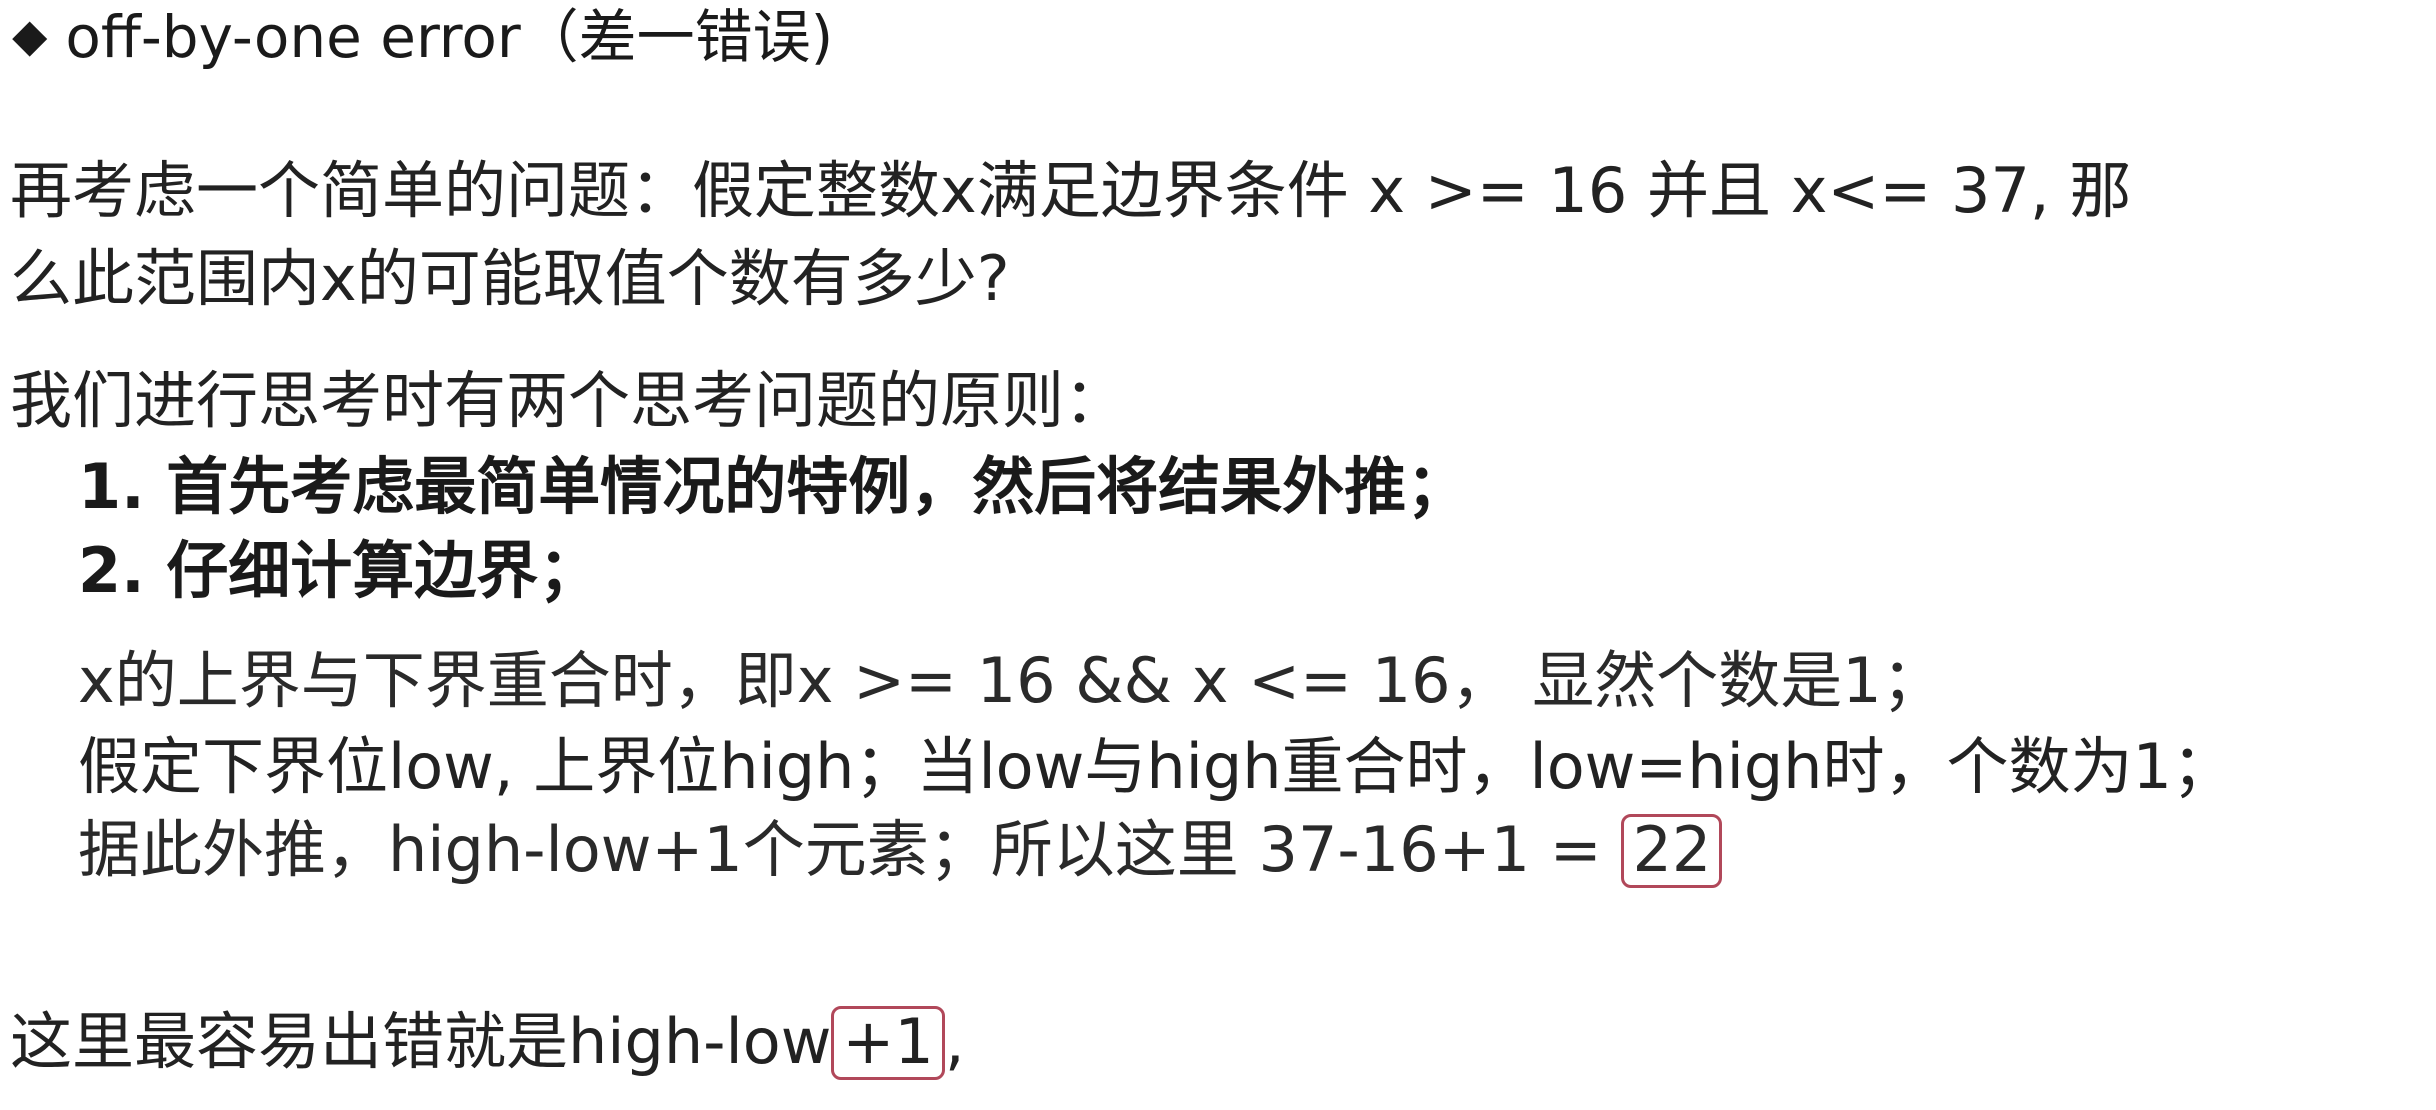 This screenshot has height=1110, width=2436. I want to click on slide-title-text: off-by-one error（差一错误), so click(449, 37).